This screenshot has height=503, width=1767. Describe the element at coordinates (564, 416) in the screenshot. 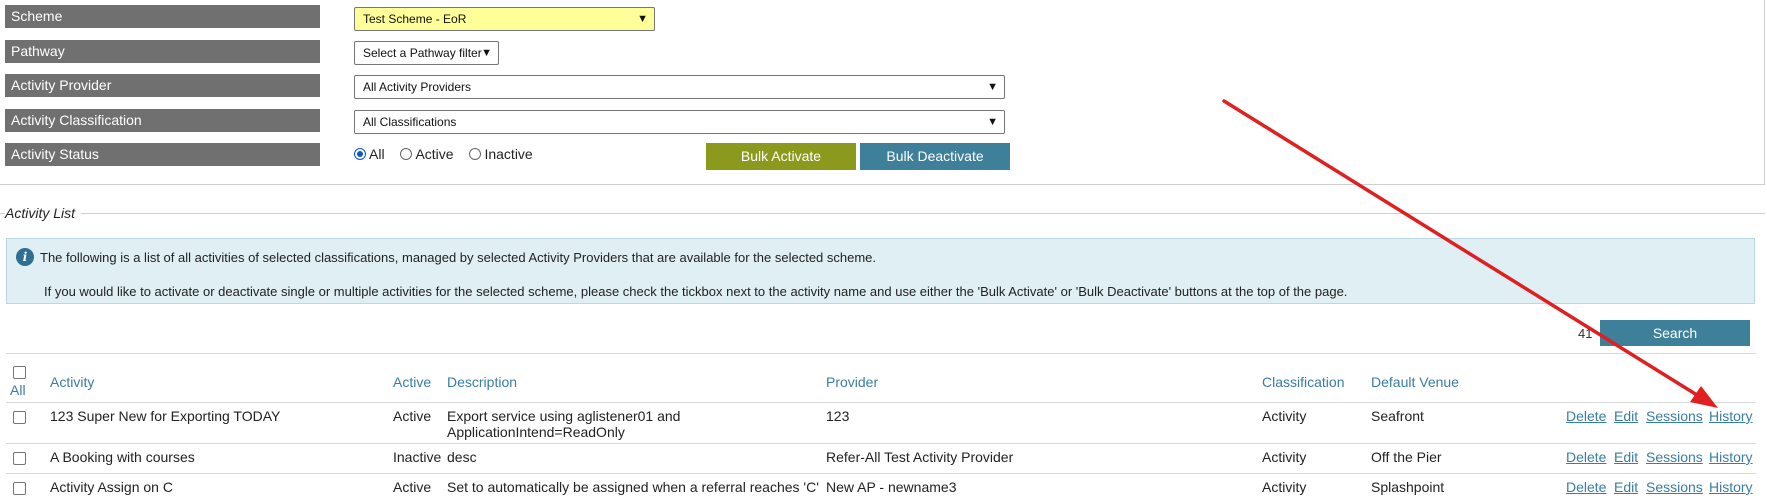

I see `activity-description: Export service using aglistener01 and` at that location.